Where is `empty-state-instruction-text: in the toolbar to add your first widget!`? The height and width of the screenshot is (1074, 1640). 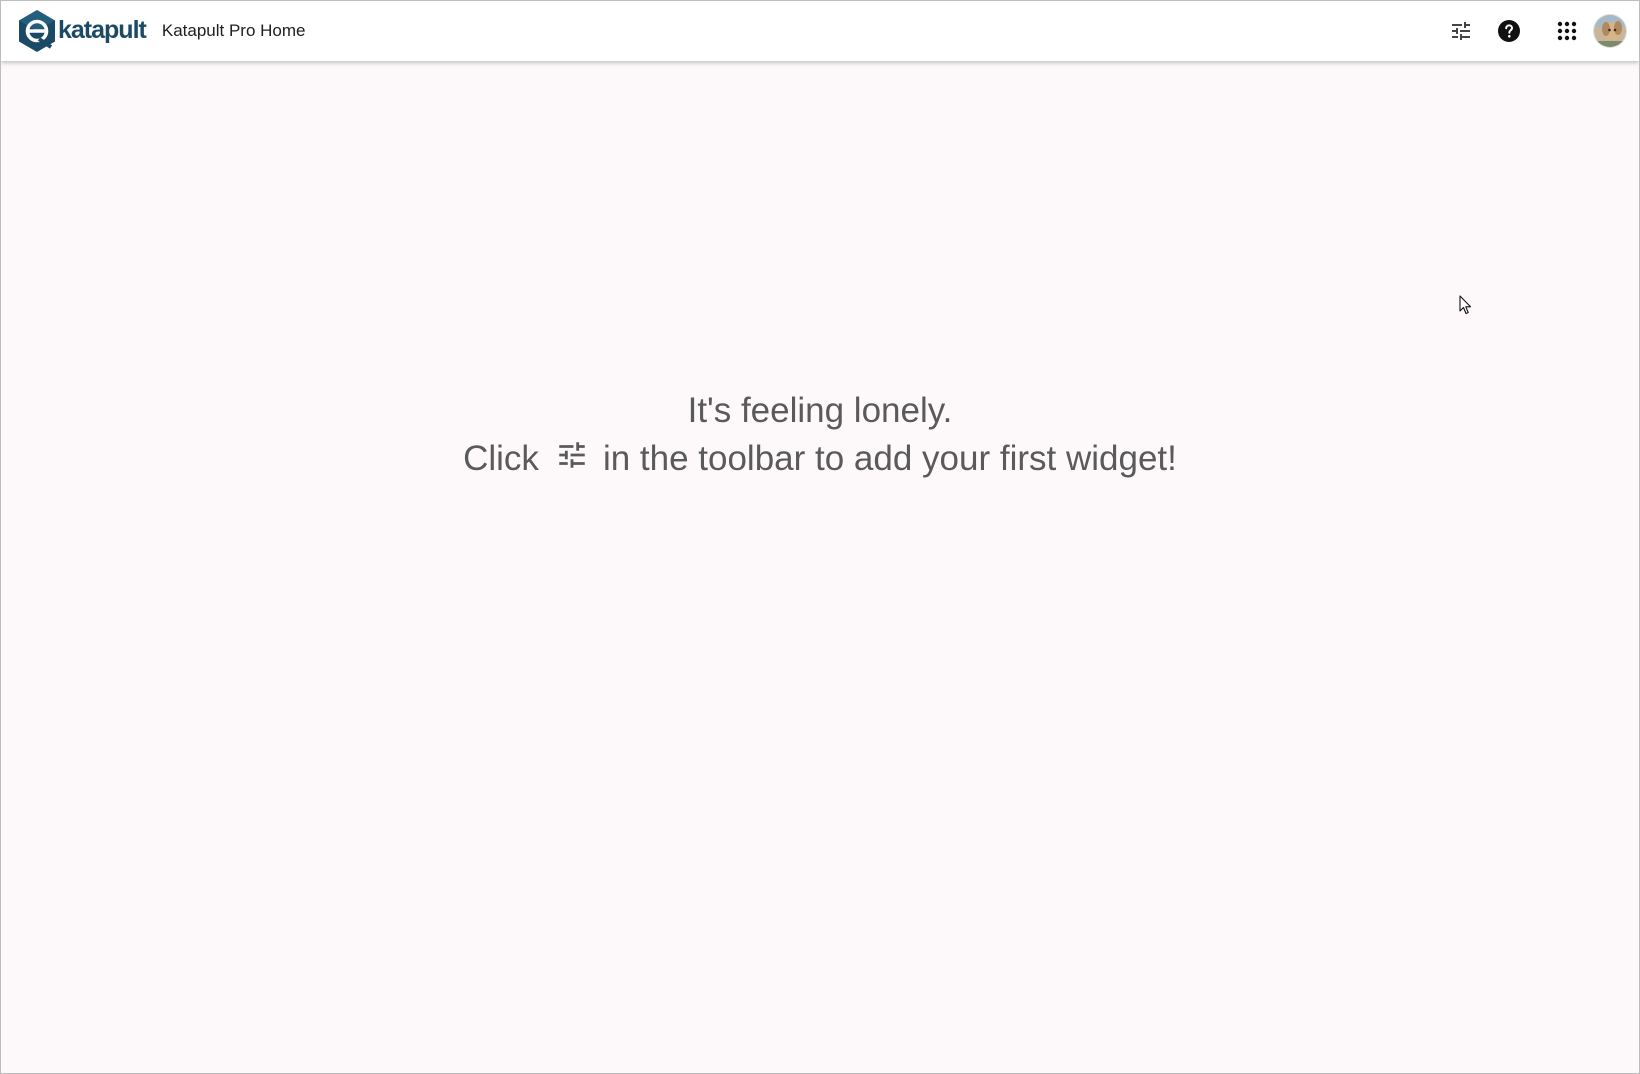 empty-state-instruction-text: in the toolbar to add your first widget! is located at coordinates (889, 458).